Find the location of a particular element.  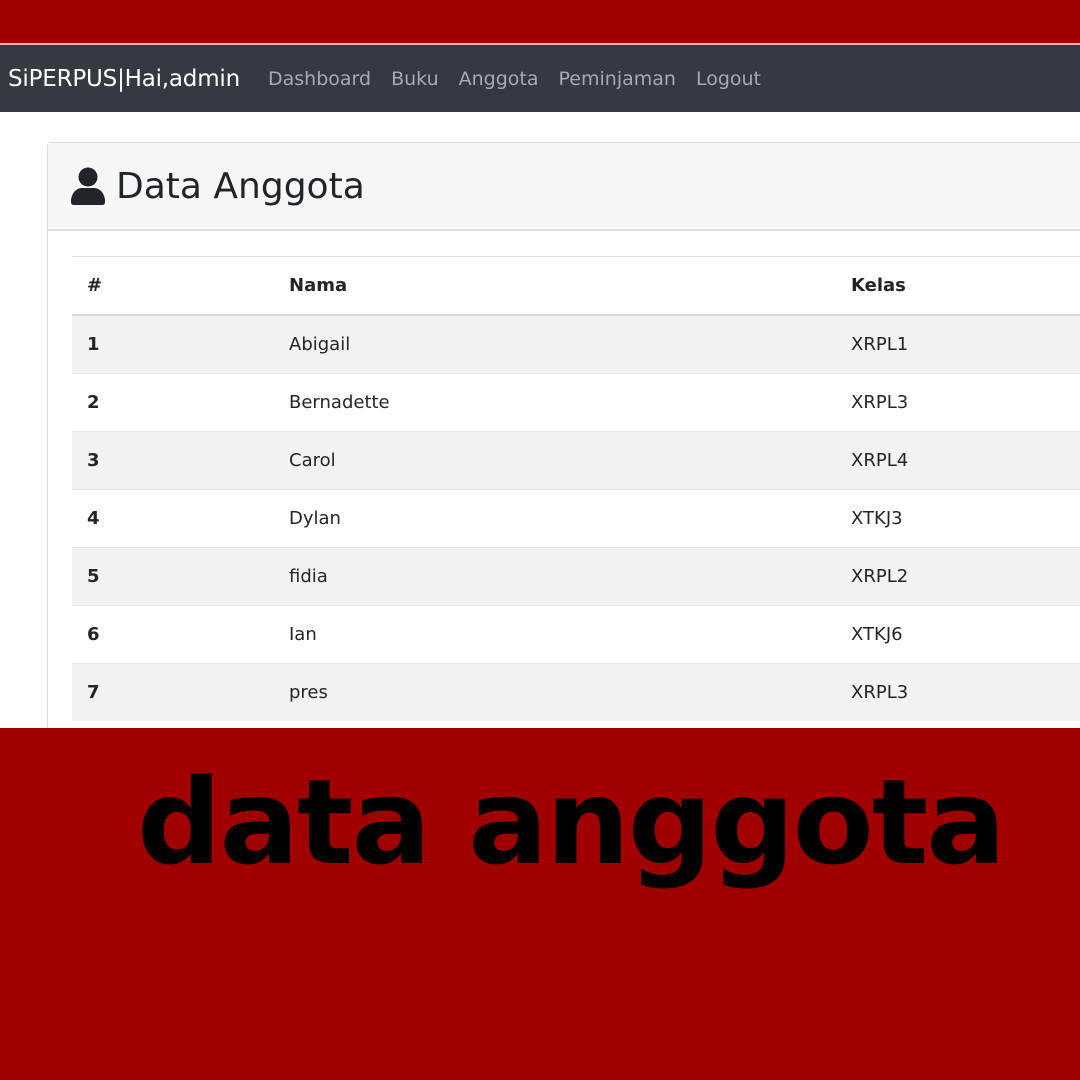

row-kelas: XTKJ6 is located at coordinates (965, 634).